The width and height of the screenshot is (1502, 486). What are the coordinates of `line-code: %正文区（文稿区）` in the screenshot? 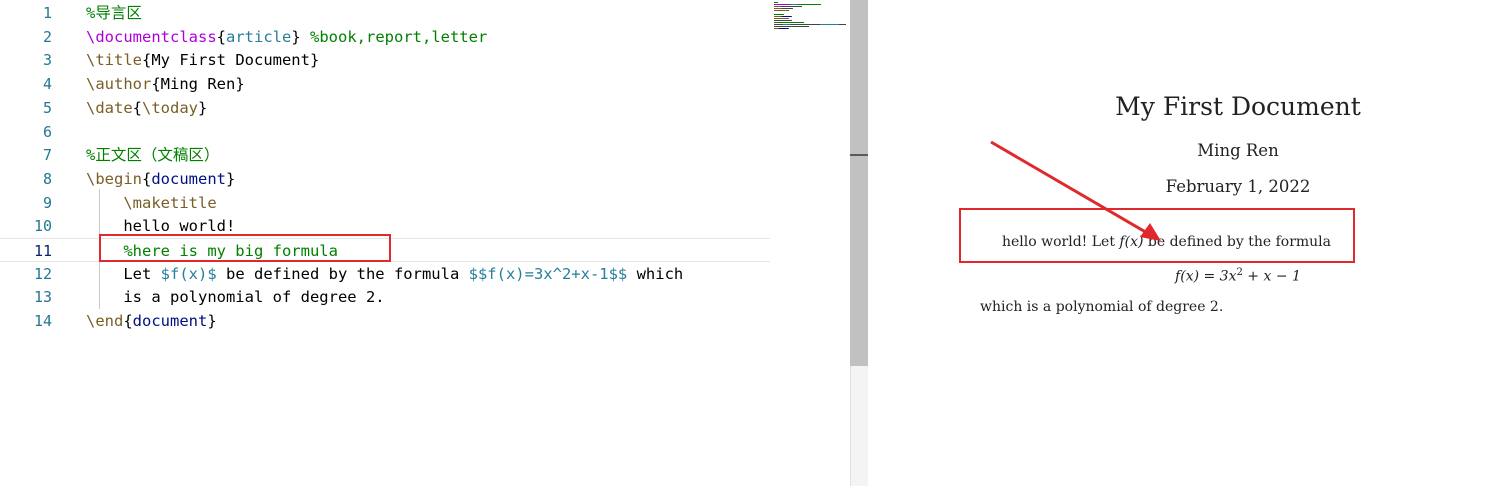 It's located at (152, 155).